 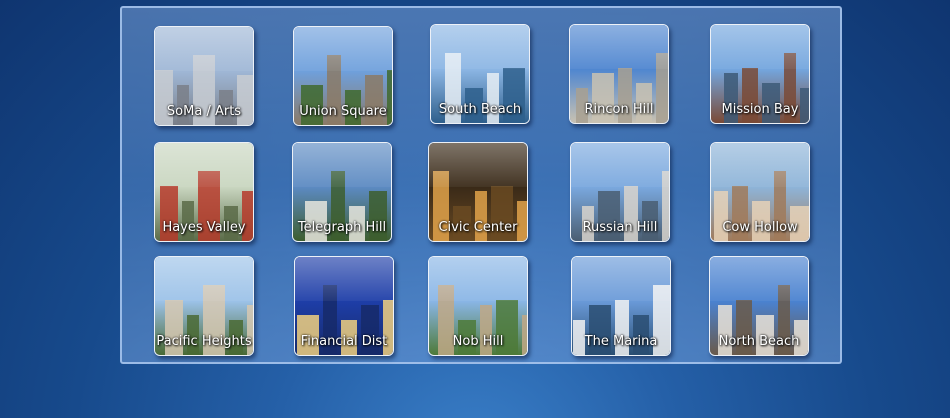 What do you see at coordinates (760, 74) in the screenshot?
I see `tile-mission-bay: Mission Bay` at bounding box center [760, 74].